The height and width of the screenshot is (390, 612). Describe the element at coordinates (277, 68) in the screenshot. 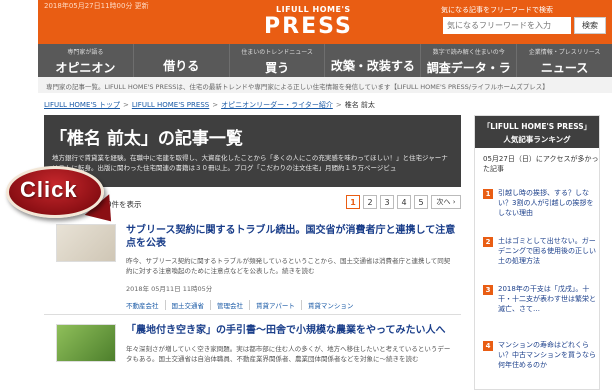

I see `nav-label: 買う` at that location.